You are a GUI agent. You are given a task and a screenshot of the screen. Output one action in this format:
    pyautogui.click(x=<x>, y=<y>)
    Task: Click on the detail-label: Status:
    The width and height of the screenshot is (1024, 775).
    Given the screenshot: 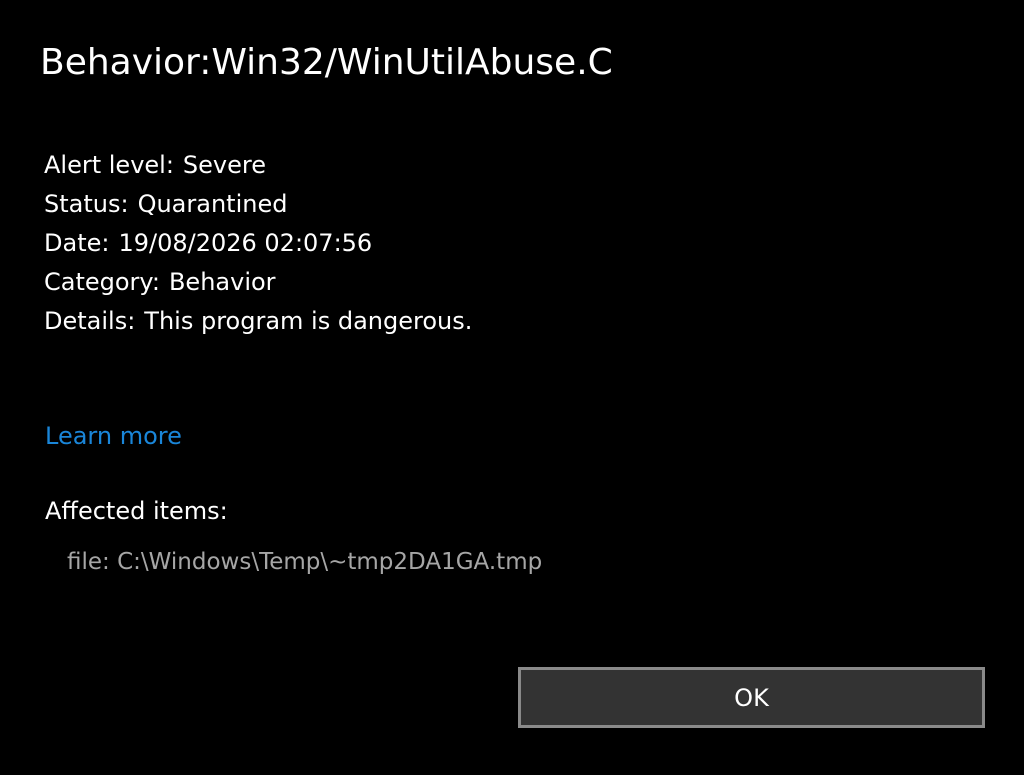 What is the action you would take?
    pyautogui.click(x=86, y=204)
    